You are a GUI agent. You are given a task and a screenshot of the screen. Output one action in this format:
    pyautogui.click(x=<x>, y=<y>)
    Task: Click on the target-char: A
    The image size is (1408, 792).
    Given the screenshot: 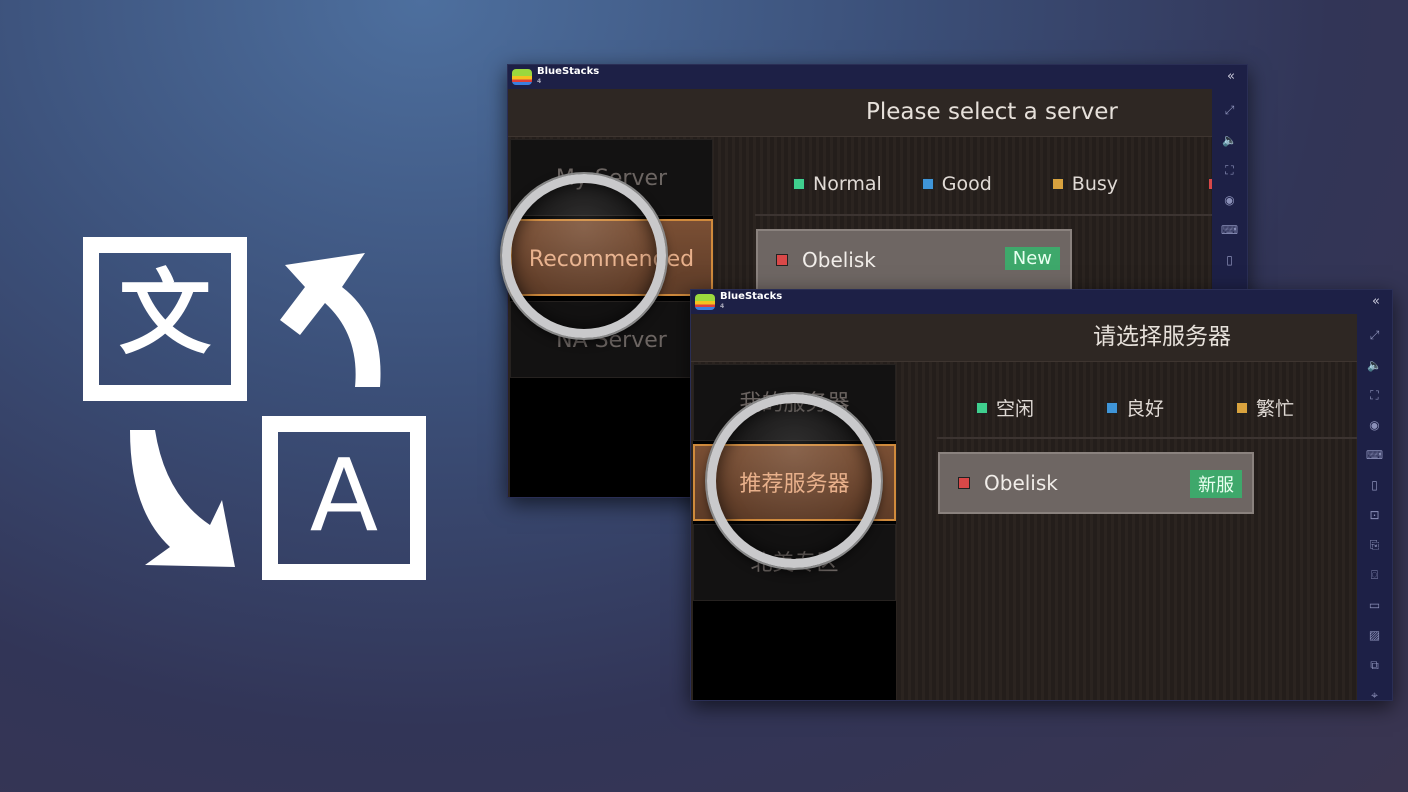 What is the action you would take?
    pyautogui.click(x=344, y=495)
    